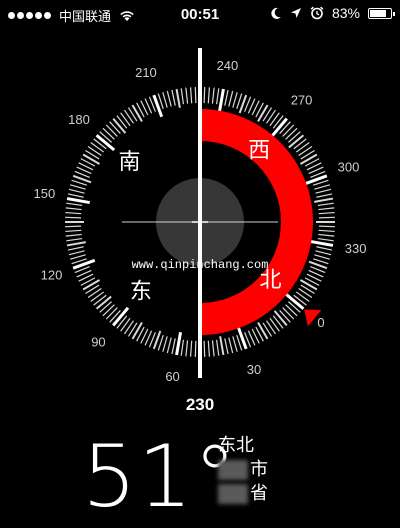  What do you see at coordinates (349, 166) in the screenshot?
I see `degree-label: 300` at bounding box center [349, 166].